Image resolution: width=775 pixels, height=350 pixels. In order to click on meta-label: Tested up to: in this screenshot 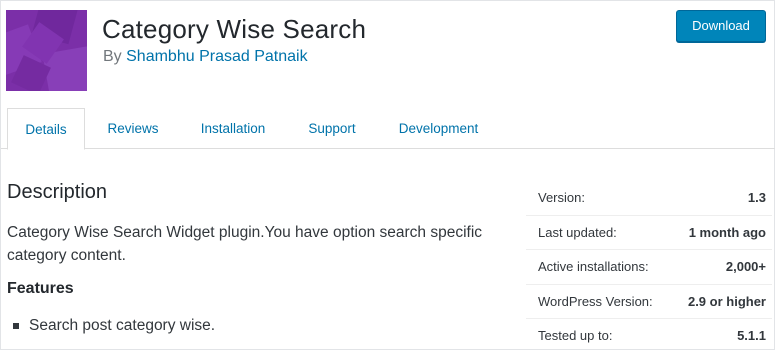, I will do `click(575, 336)`.